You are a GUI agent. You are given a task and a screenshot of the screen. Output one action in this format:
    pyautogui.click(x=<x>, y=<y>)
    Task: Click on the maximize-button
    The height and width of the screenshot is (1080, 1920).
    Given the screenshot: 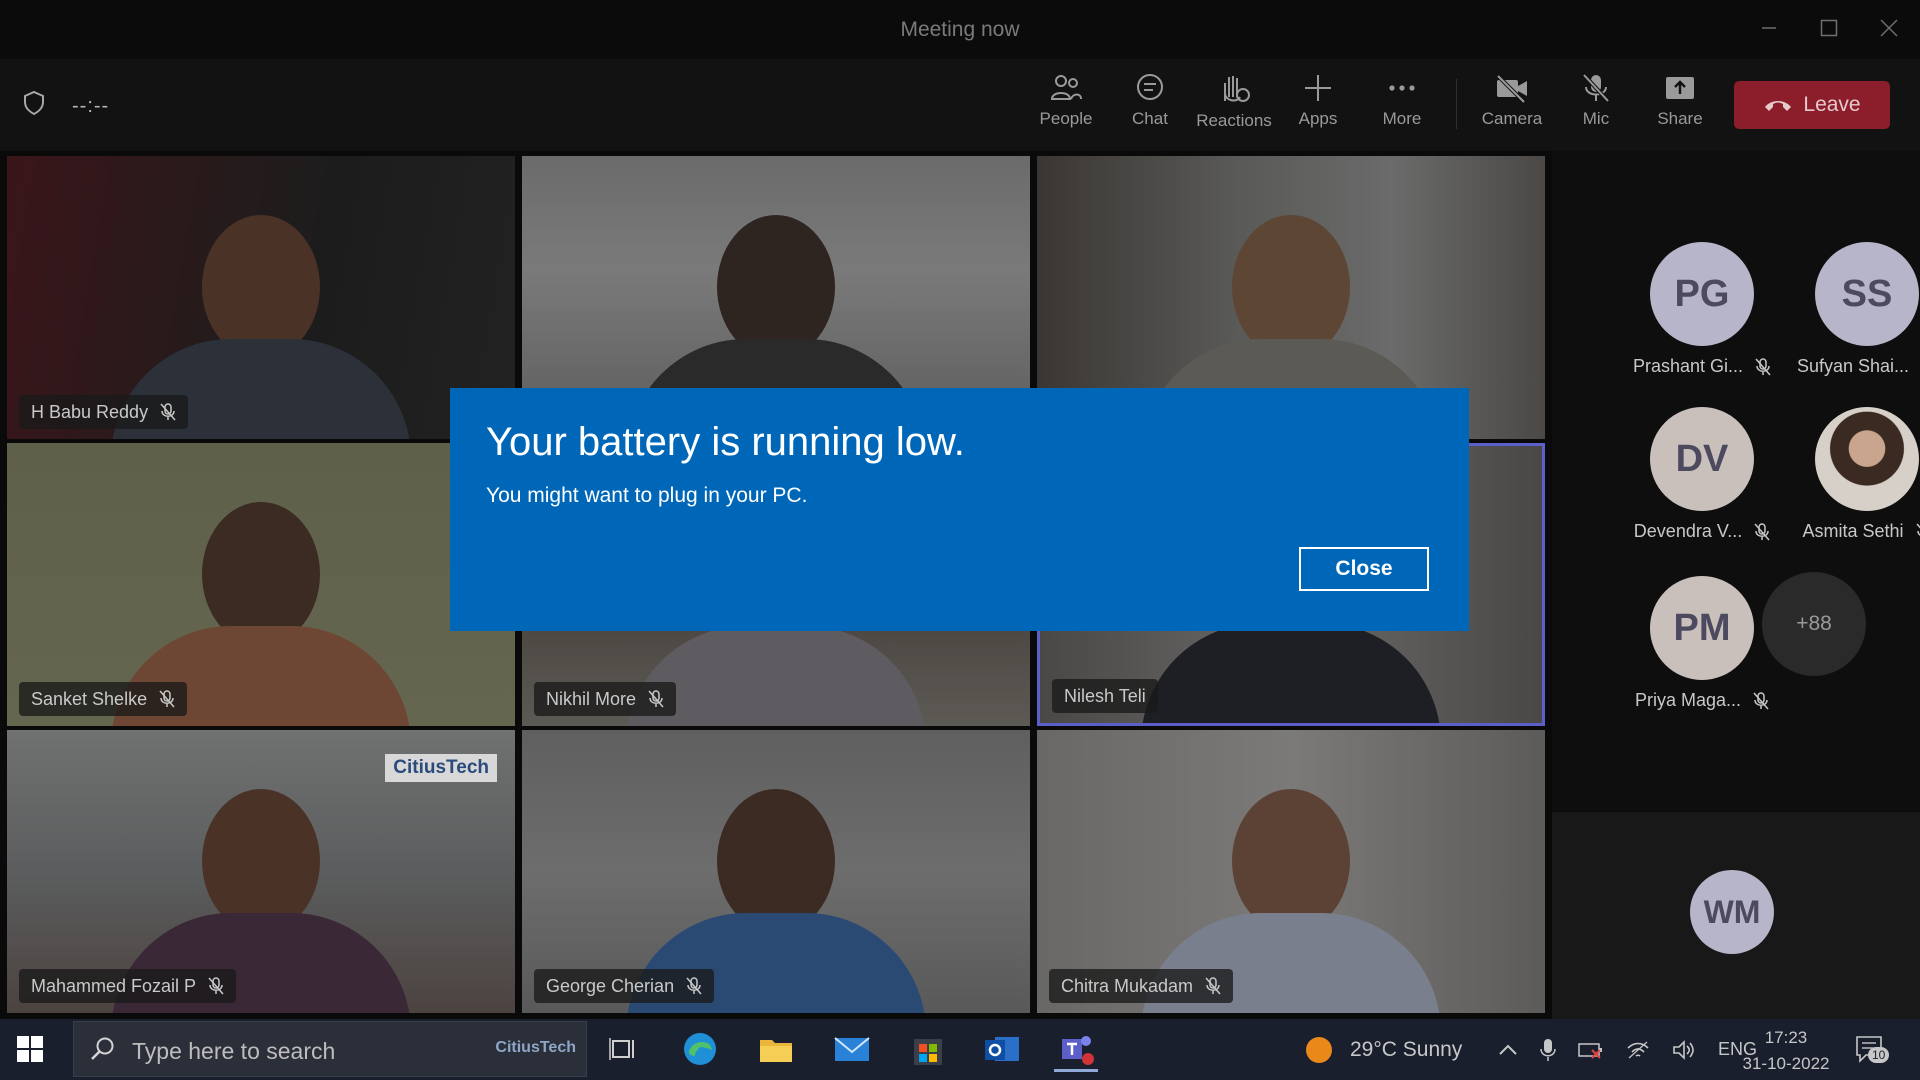 What is the action you would take?
    pyautogui.click(x=1829, y=28)
    